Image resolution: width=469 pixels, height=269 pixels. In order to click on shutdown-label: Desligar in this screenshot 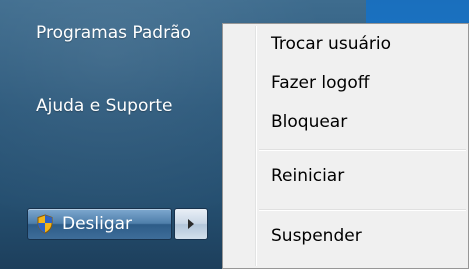, I will do `click(97, 224)`.